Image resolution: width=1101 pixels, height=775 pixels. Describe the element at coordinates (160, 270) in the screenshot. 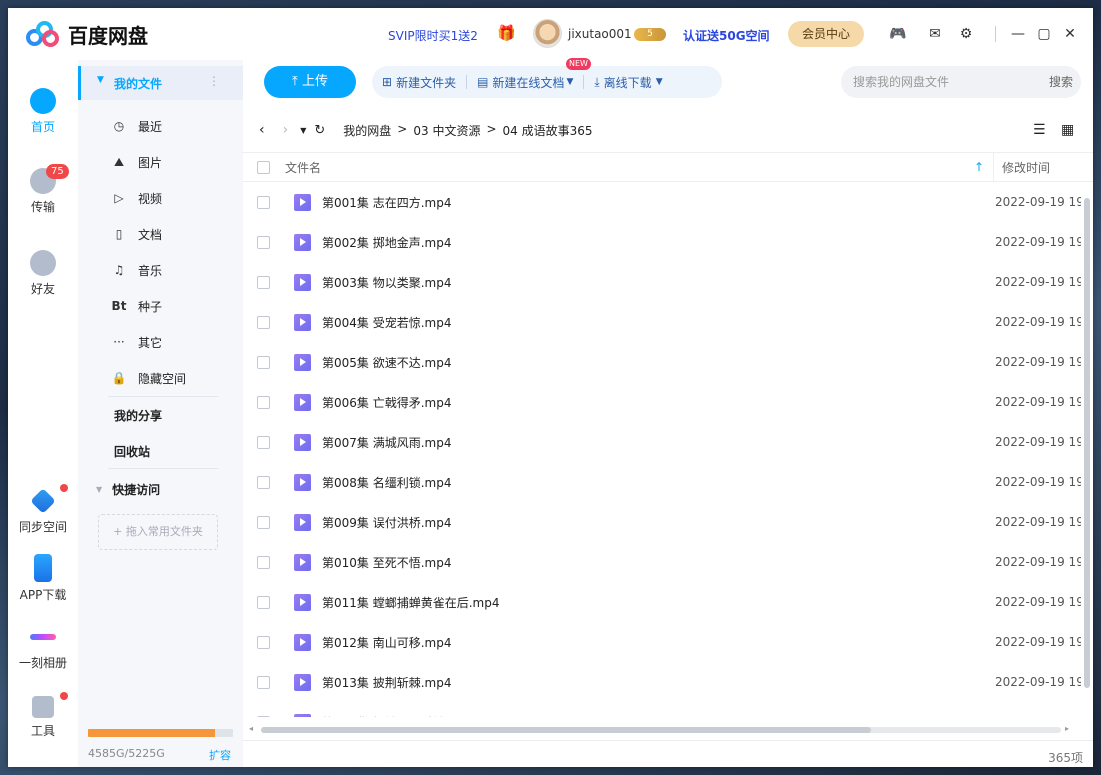

I see `sidebar-item-category: ♫ 音乐` at that location.